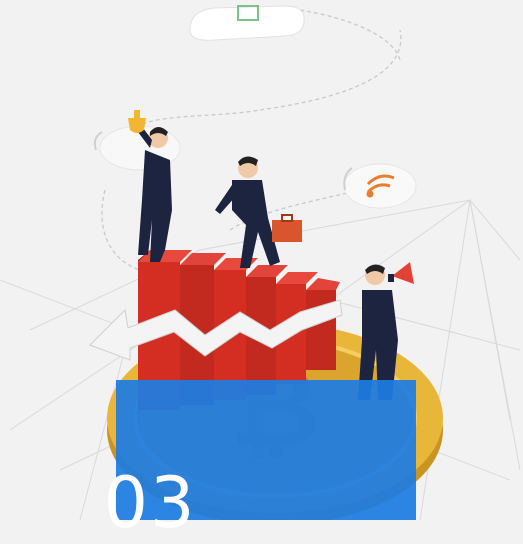  Describe the element at coordinates (137, 121) in the screenshot. I see `trophy-icon` at that location.